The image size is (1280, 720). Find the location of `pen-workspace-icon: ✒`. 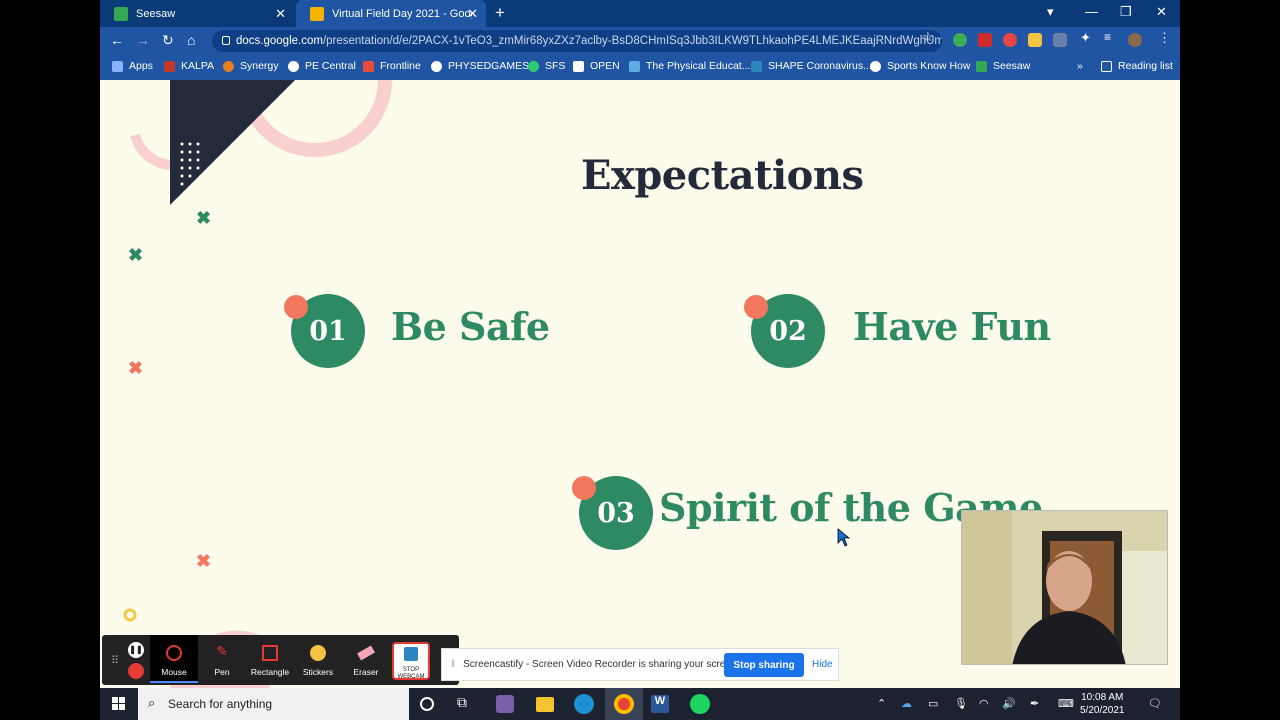

pen-workspace-icon: ✒ is located at coordinates (1034, 703).